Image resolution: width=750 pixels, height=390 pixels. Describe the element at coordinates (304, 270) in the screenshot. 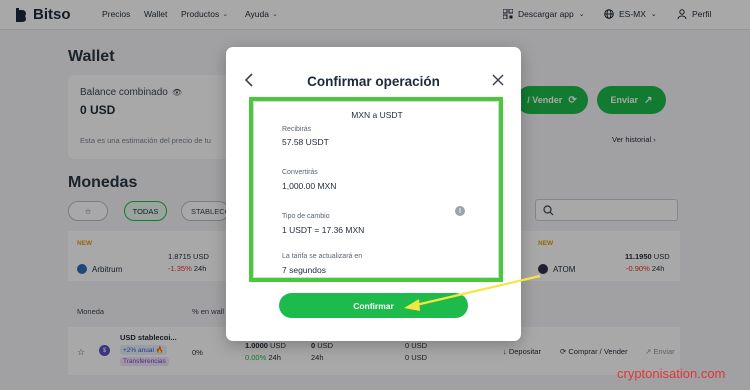

I see `refresh-countdown: 7 segundos` at that location.